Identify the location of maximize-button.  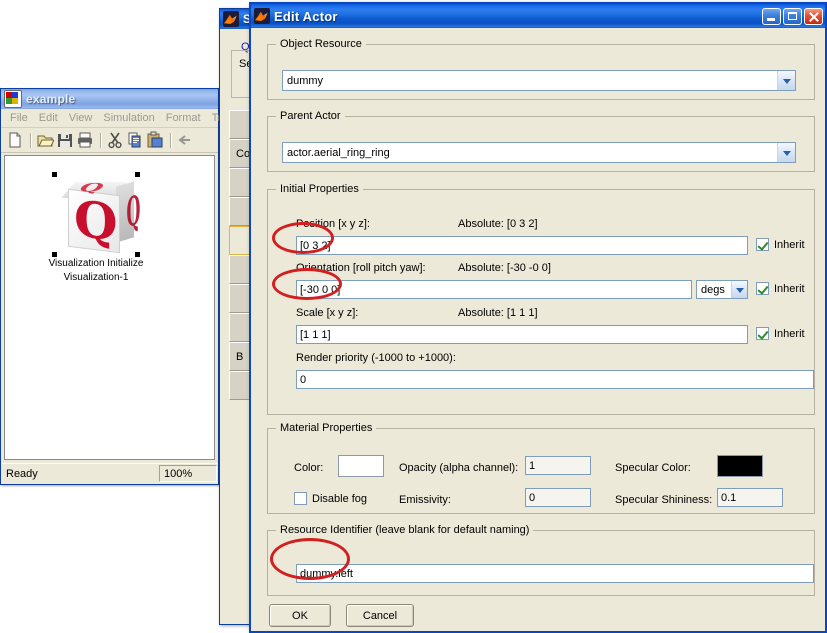
(792, 16).